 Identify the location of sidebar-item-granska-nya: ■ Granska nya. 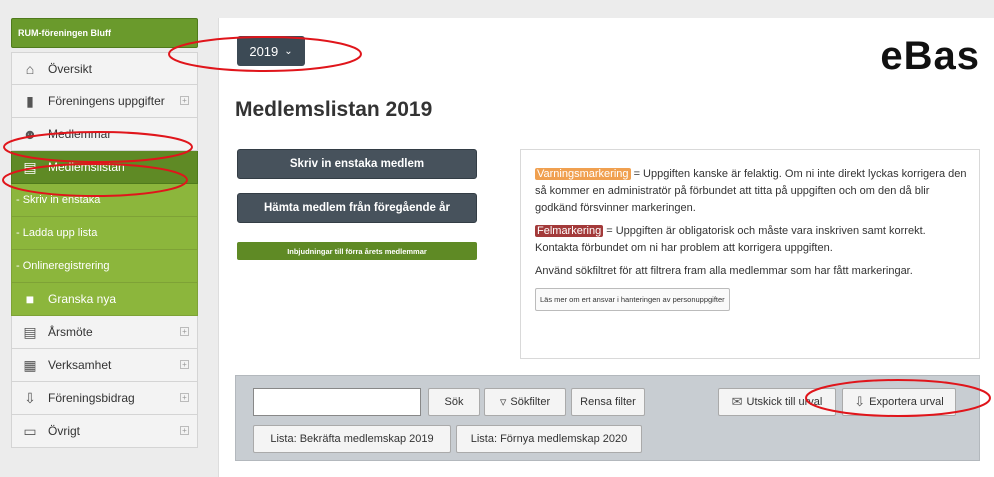
(104, 299).